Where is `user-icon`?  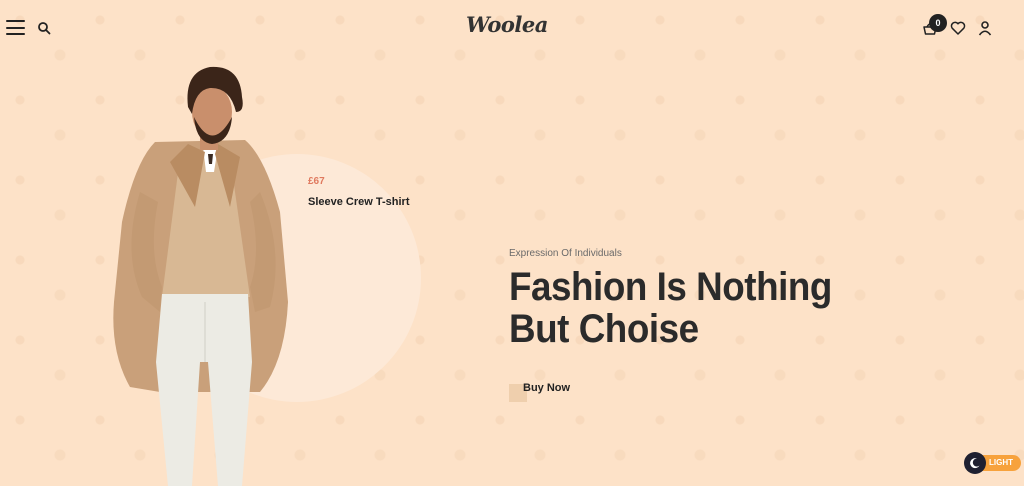 user-icon is located at coordinates (985, 28).